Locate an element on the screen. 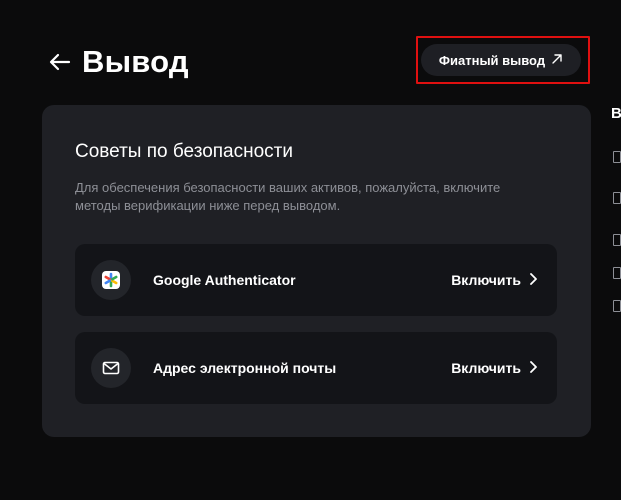 This screenshot has width=621, height=500. method-row-email: Адрес электронной почты Включить is located at coordinates (316, 368).